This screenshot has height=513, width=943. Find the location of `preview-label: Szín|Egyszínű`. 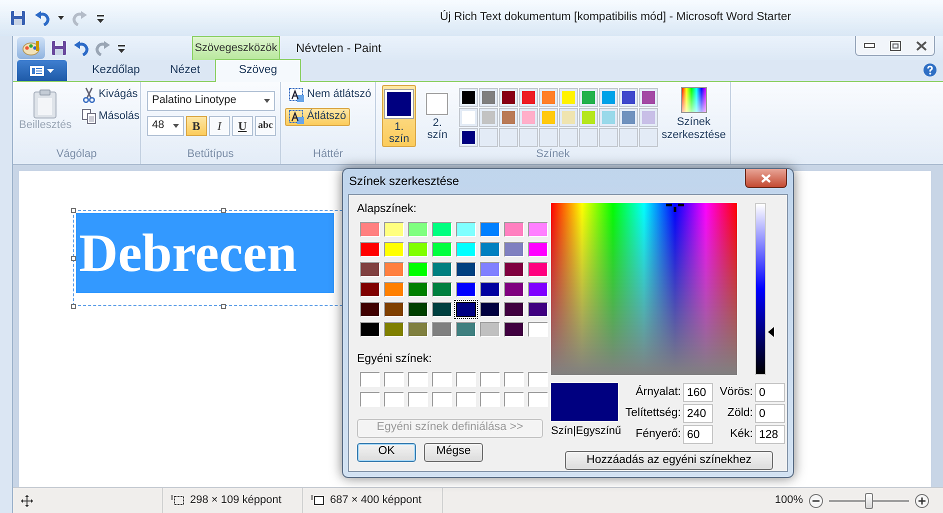

preview-label: Szín|Egyszínű is located at coordinates (586, 431).